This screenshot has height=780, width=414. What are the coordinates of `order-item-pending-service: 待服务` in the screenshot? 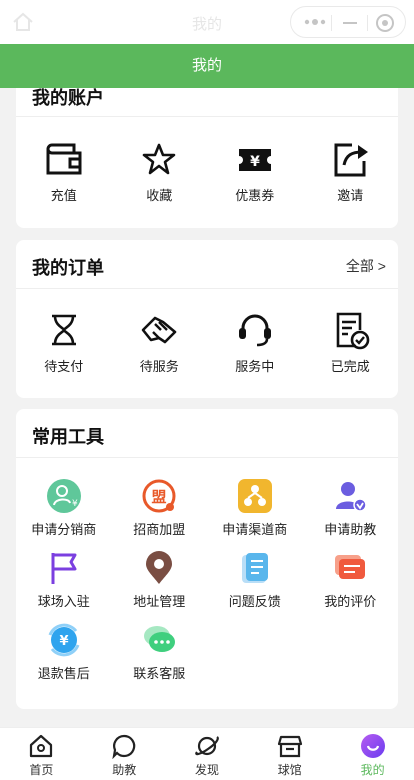 It's located at (160, 342).